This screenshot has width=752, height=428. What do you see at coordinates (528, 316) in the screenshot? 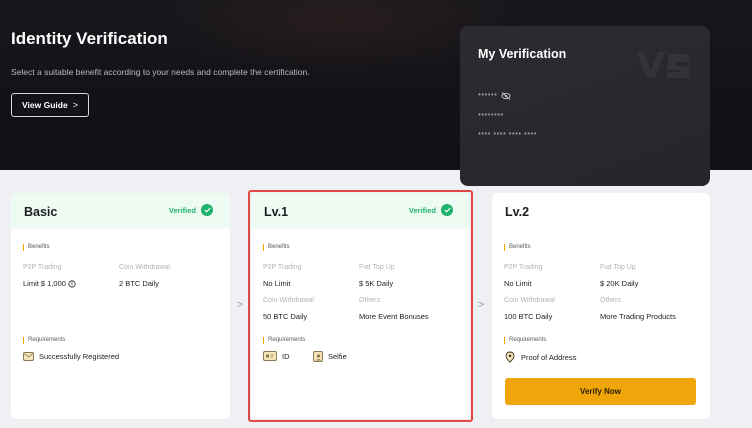
I see `coin-withdrawal-value: 100 BTC Daily` at bounding box center [528, 316].